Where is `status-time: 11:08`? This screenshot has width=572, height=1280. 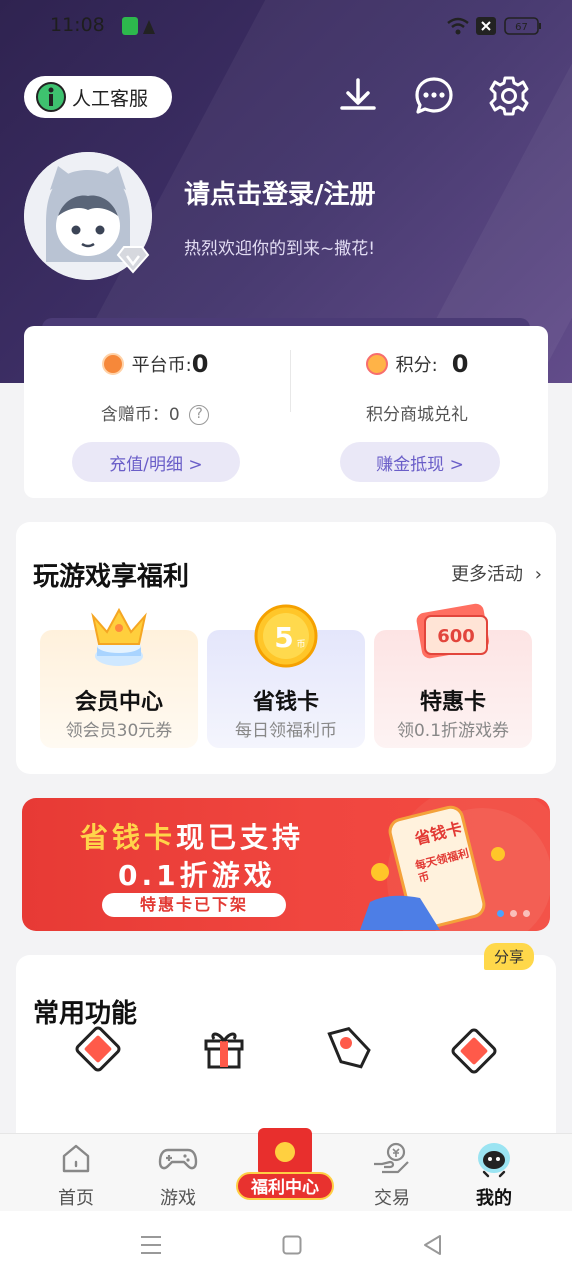
status-time: 11:08 is located at coordinates (77, 25).